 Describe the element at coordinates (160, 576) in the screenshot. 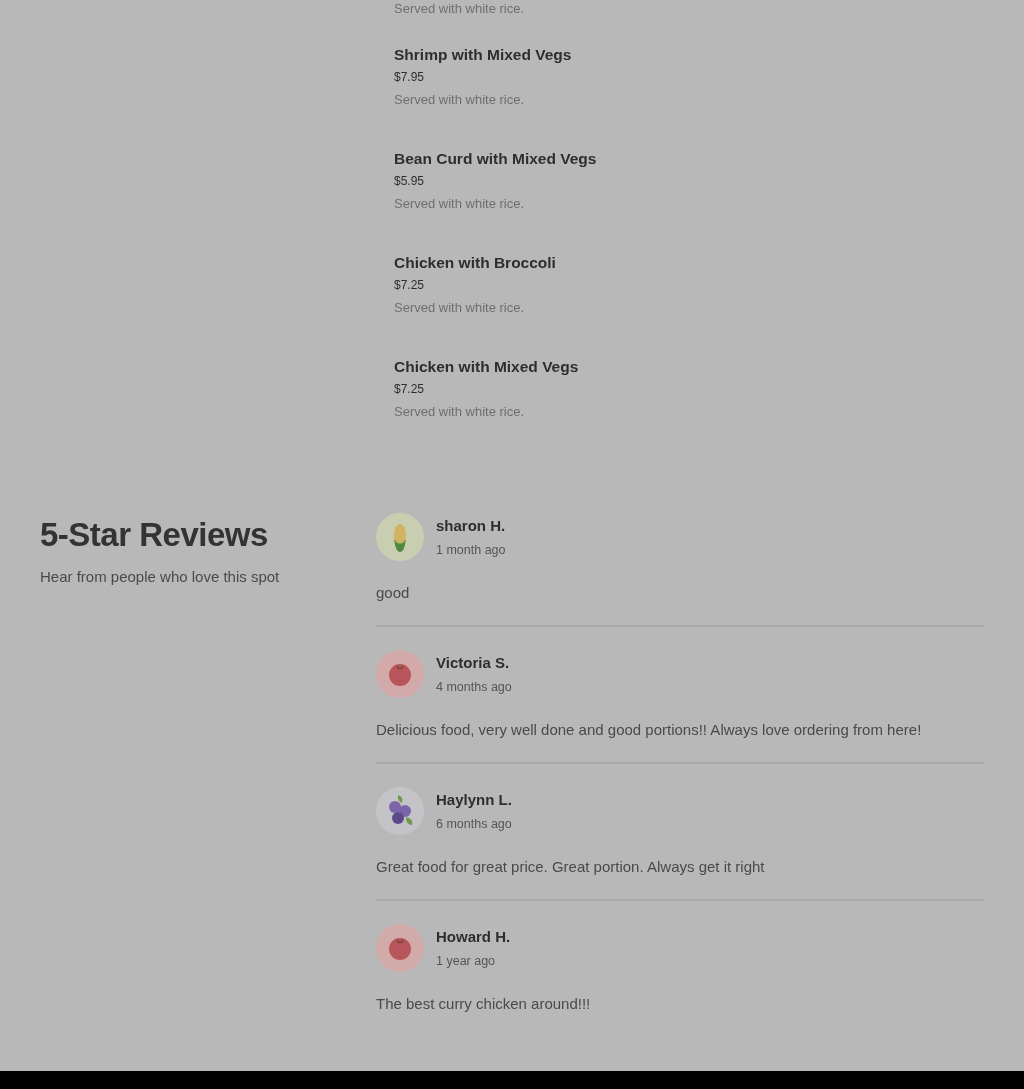

I see `section-subtitle: Hear from people who love this spot` at that location.